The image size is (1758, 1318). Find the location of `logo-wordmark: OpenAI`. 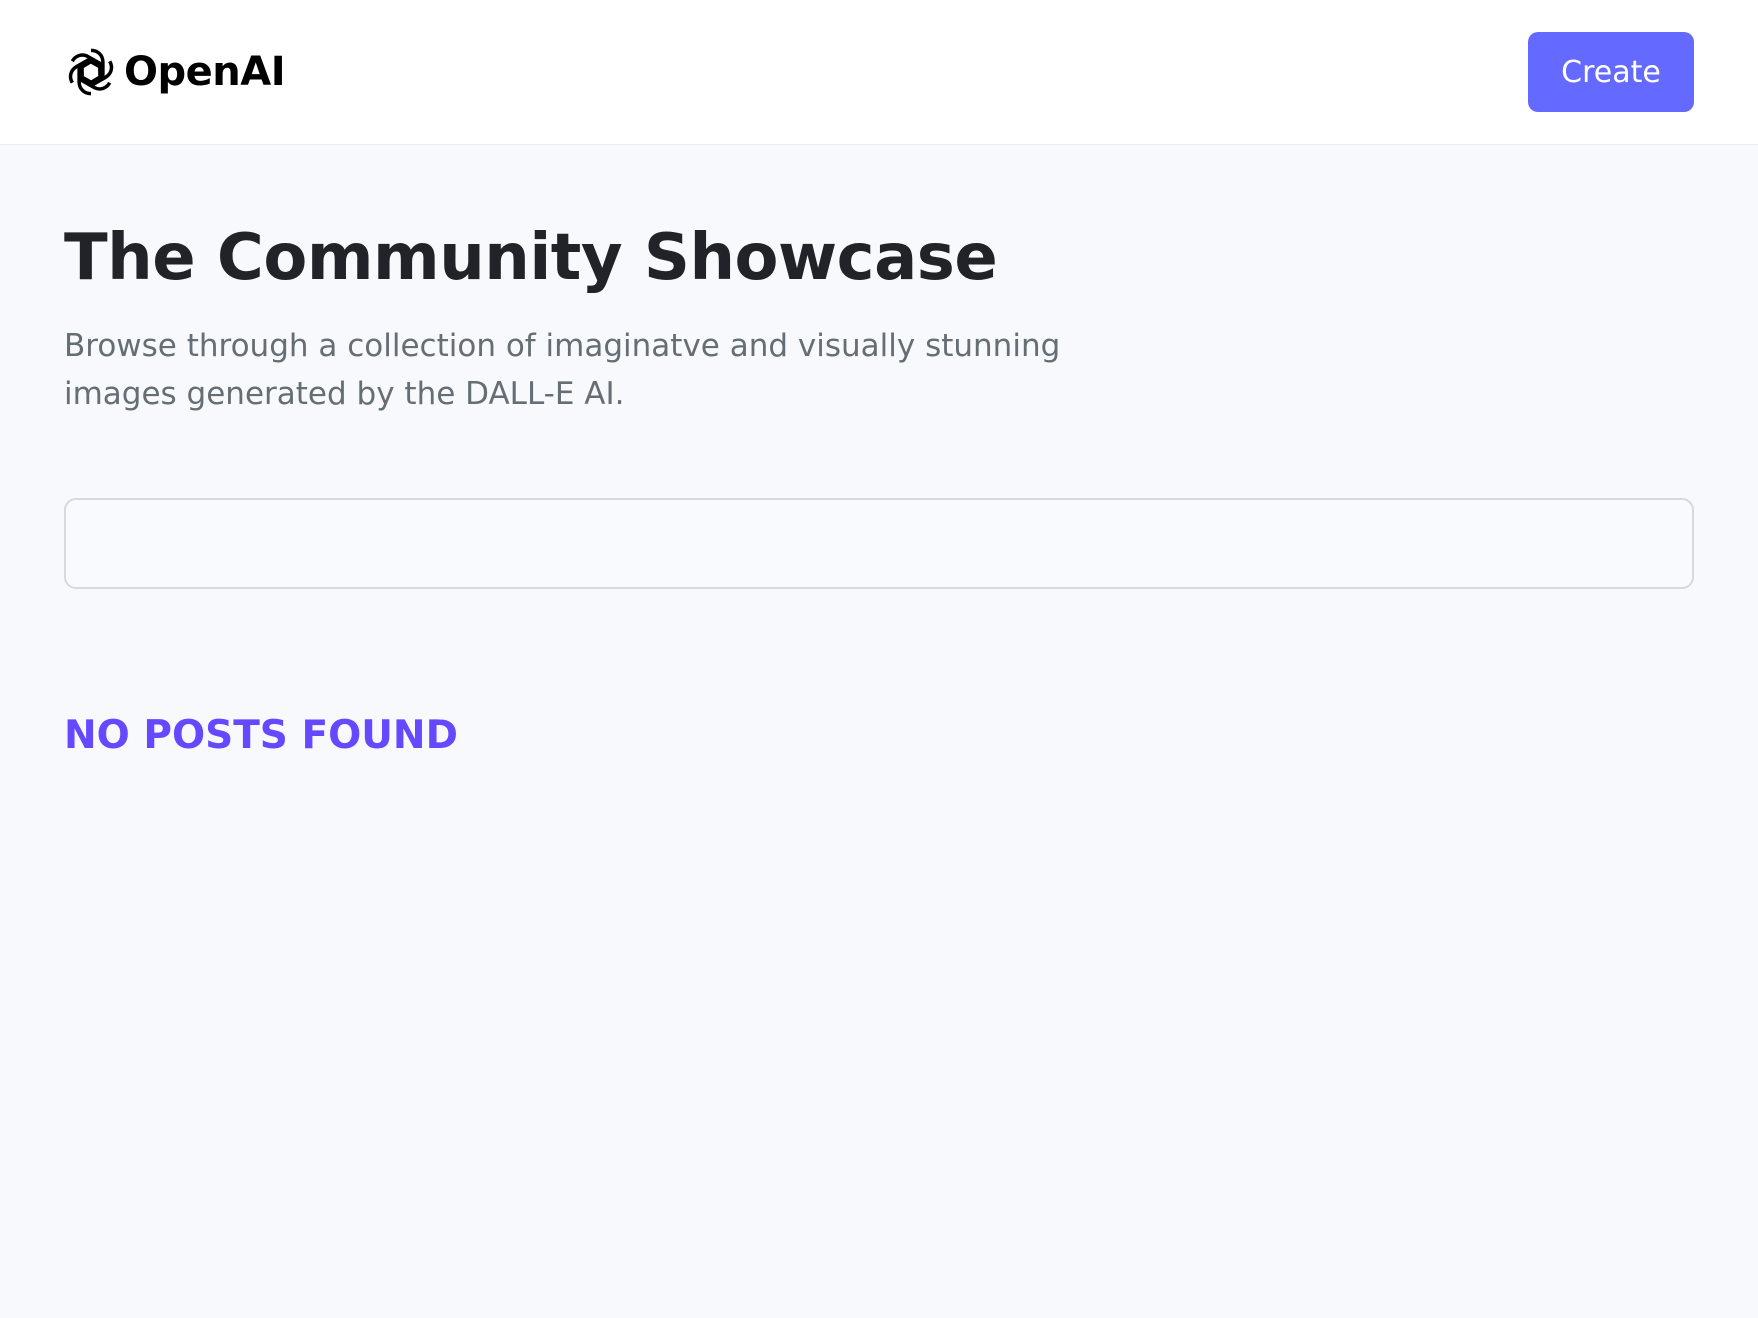

logo-wordmark: OpenAI is located at coordinates (205, 72).